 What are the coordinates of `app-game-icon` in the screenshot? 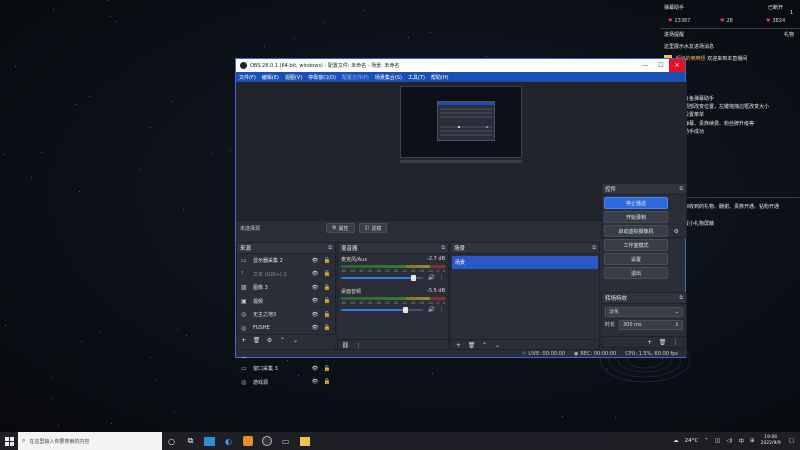 It's located at (247, 441).